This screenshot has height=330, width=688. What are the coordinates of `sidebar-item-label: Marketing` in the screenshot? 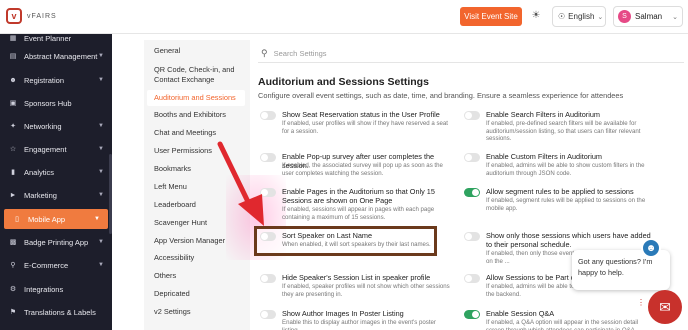 It's located at (40, 195).